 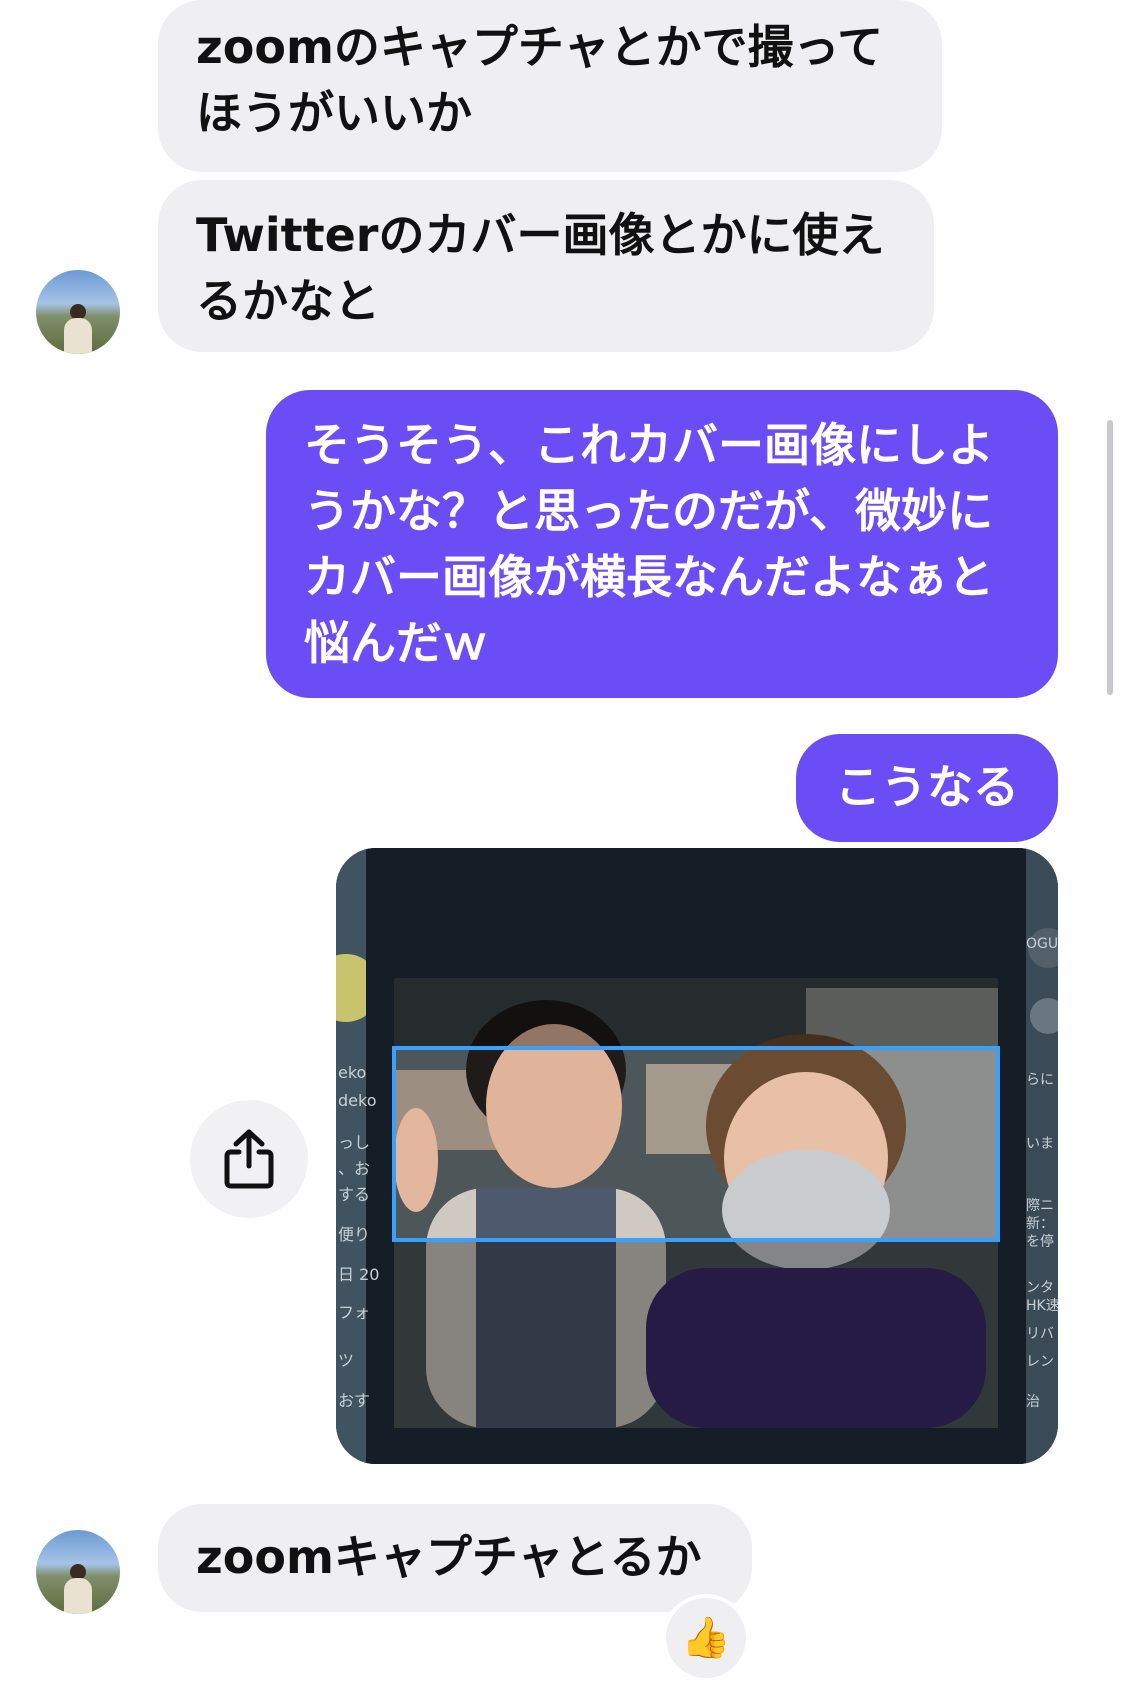 What do you see at coordinates (546, 266) in the screenshot?
I see `incoming-message: Twitterのカバー画像とかに使え るかなと` at bounding box center [546, 266].